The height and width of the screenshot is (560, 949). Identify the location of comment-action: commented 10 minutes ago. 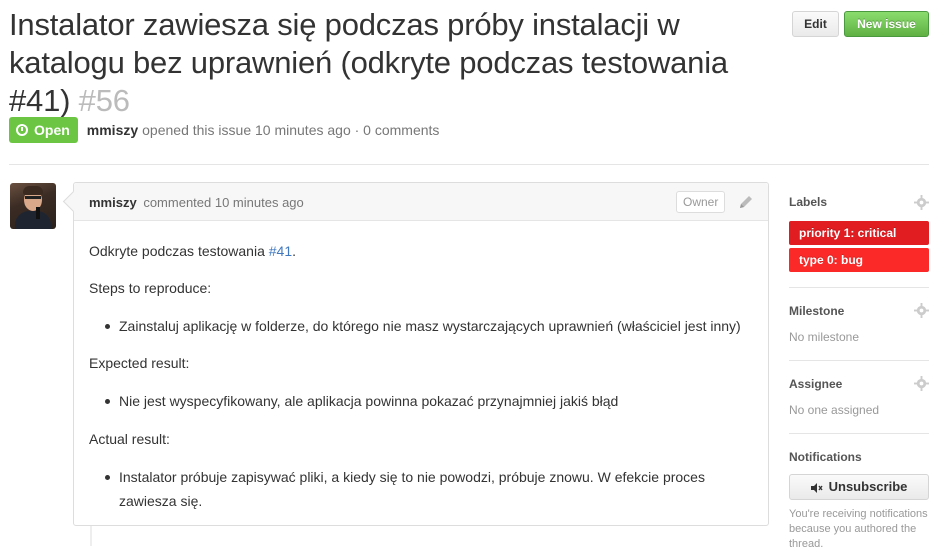
(223, 202).